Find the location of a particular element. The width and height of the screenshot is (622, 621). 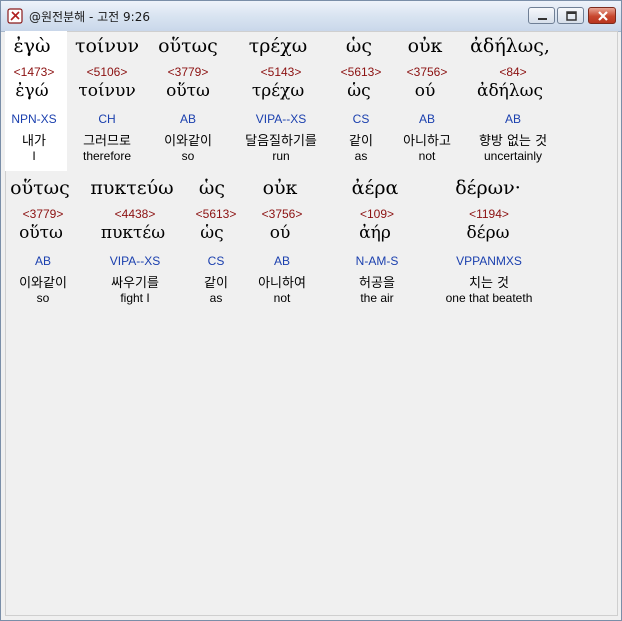

english-gloss: uncertainly is located at coordinates (513, 156).